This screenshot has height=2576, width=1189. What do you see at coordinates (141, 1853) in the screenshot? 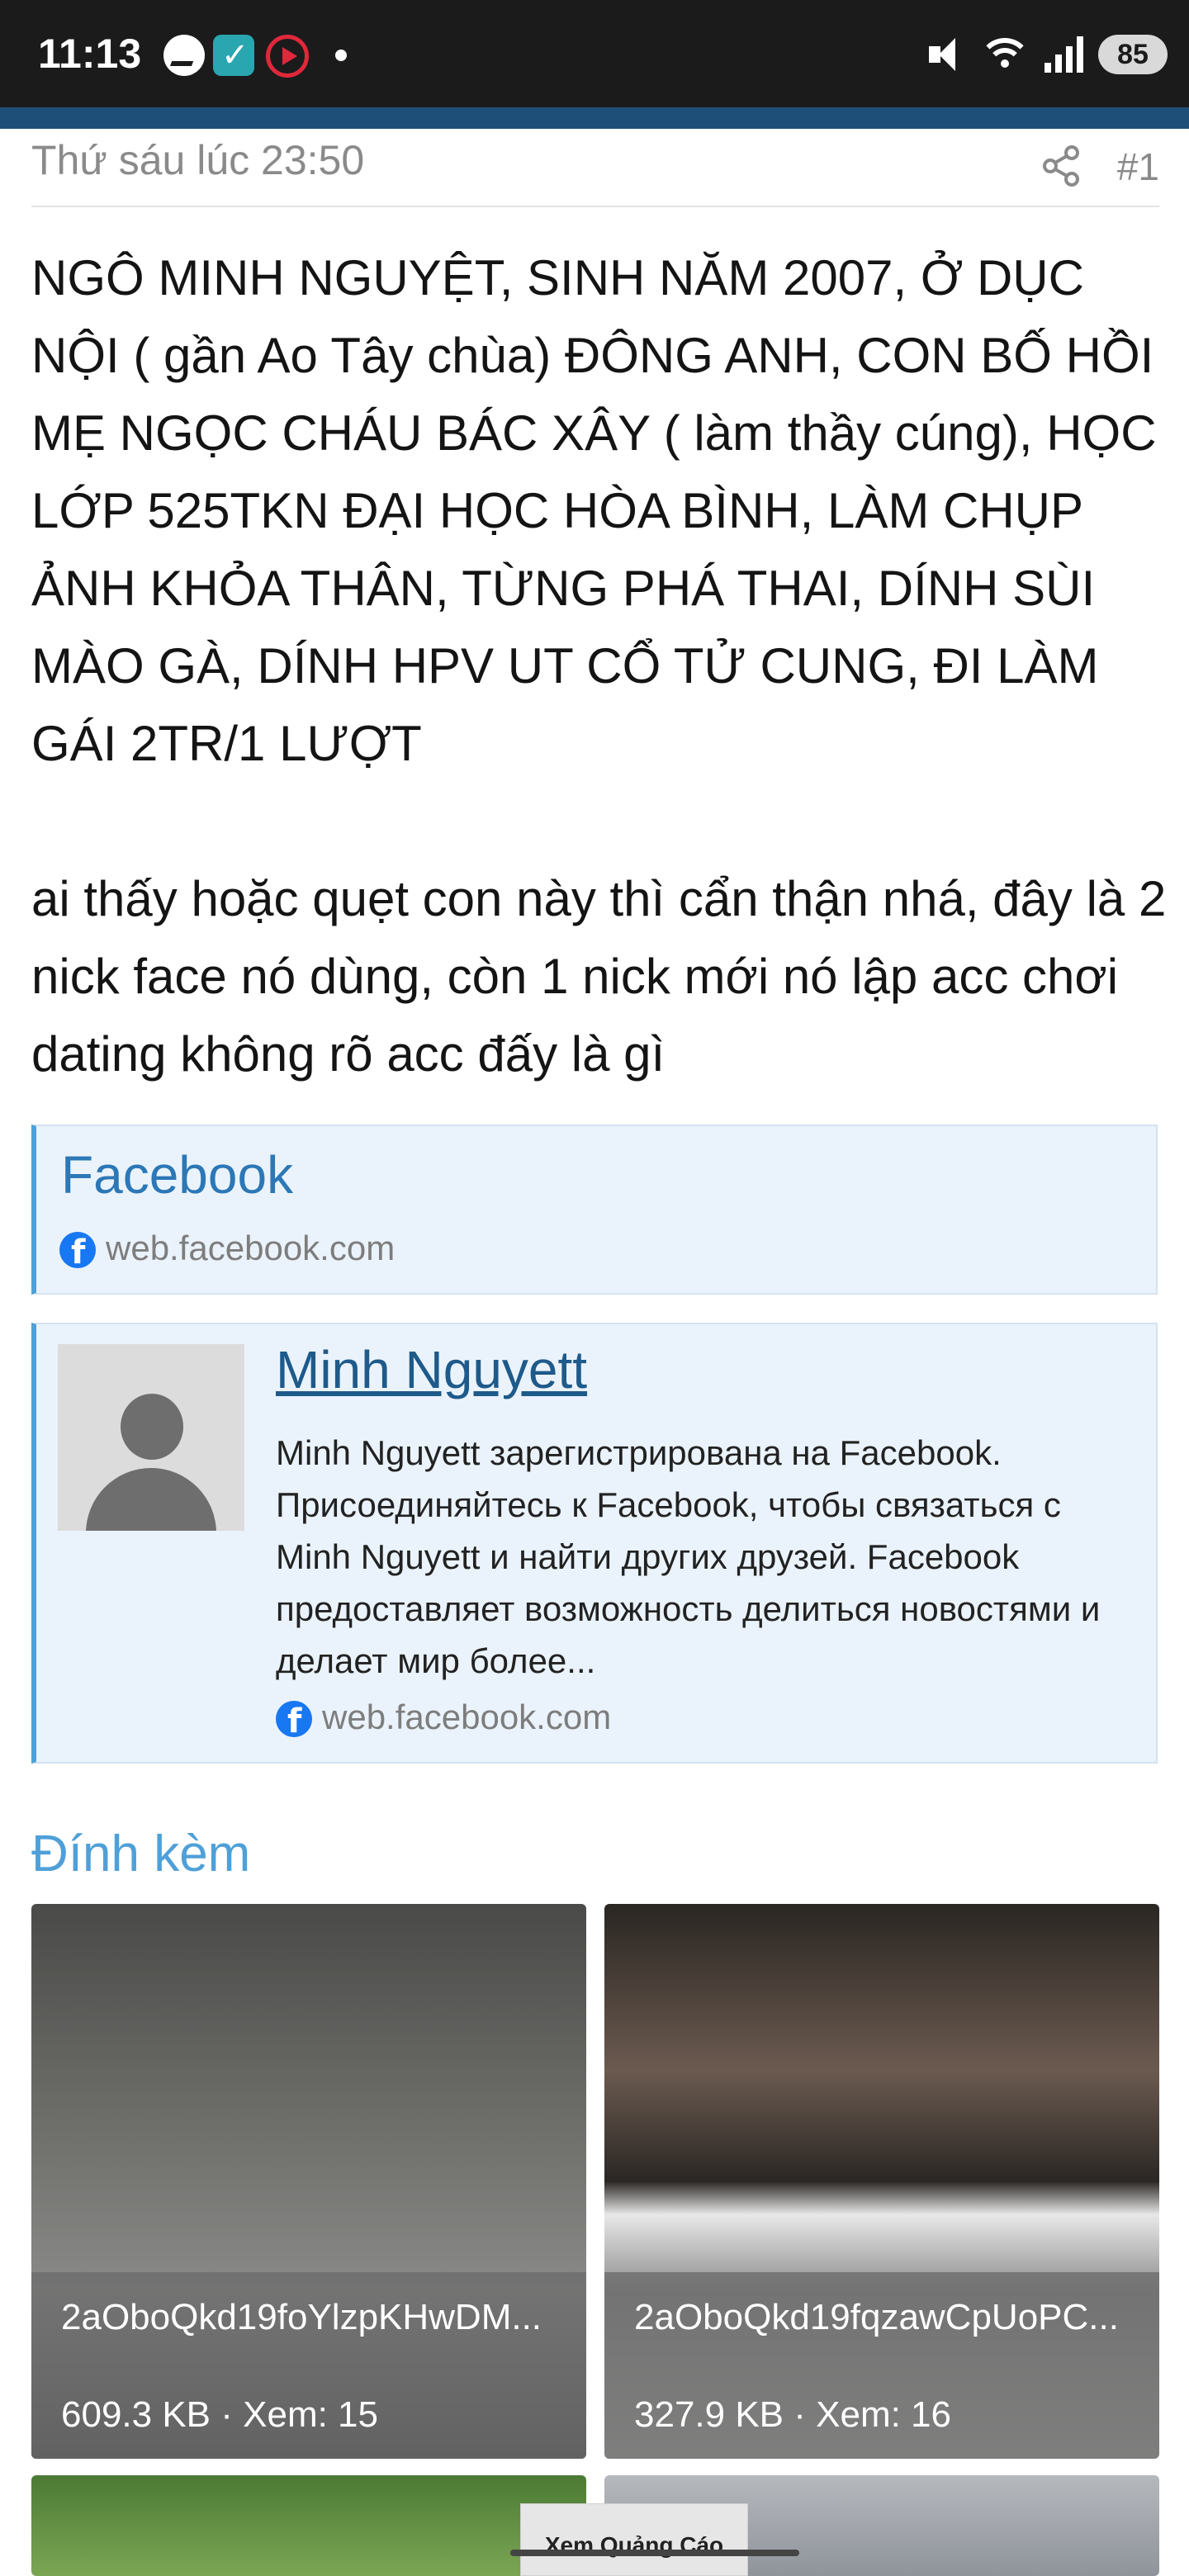
I see `attachments-heading: Đính kèm` at bounding box center [141, 1853].